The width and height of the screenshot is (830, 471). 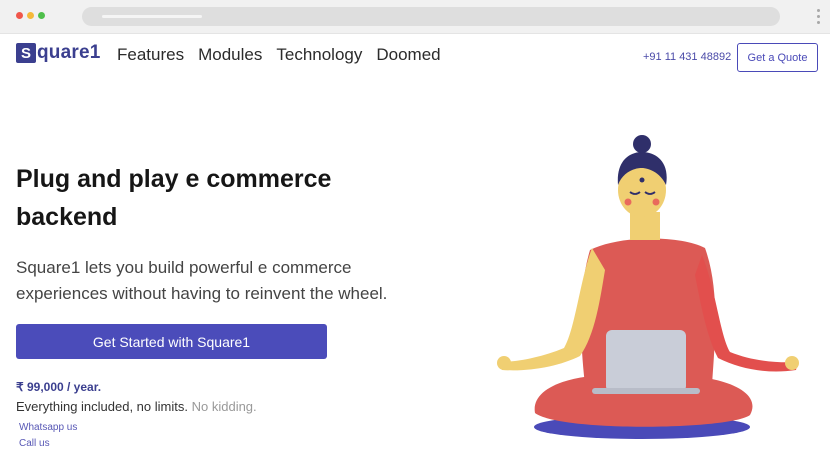 I want to click on browser-chrome, so click(x=415, y=17).